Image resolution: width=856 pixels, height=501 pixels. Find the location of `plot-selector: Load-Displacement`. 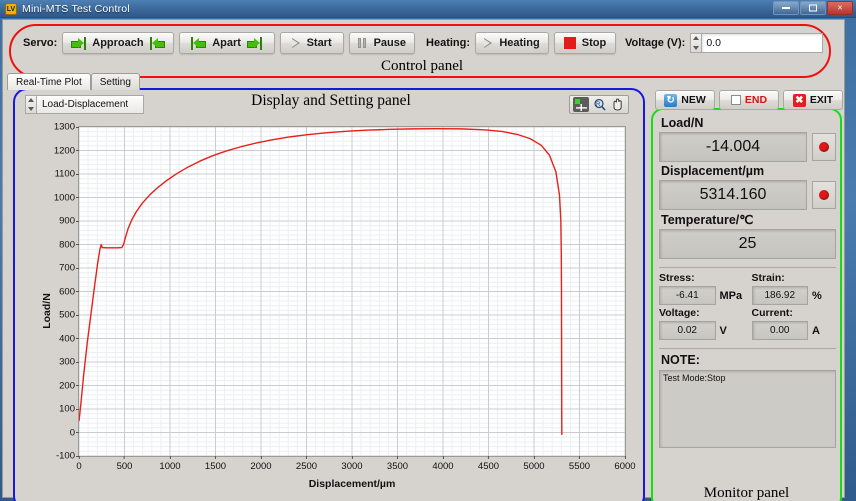

plot-selector: Load-Displacement is located at coordinates (90, 104).